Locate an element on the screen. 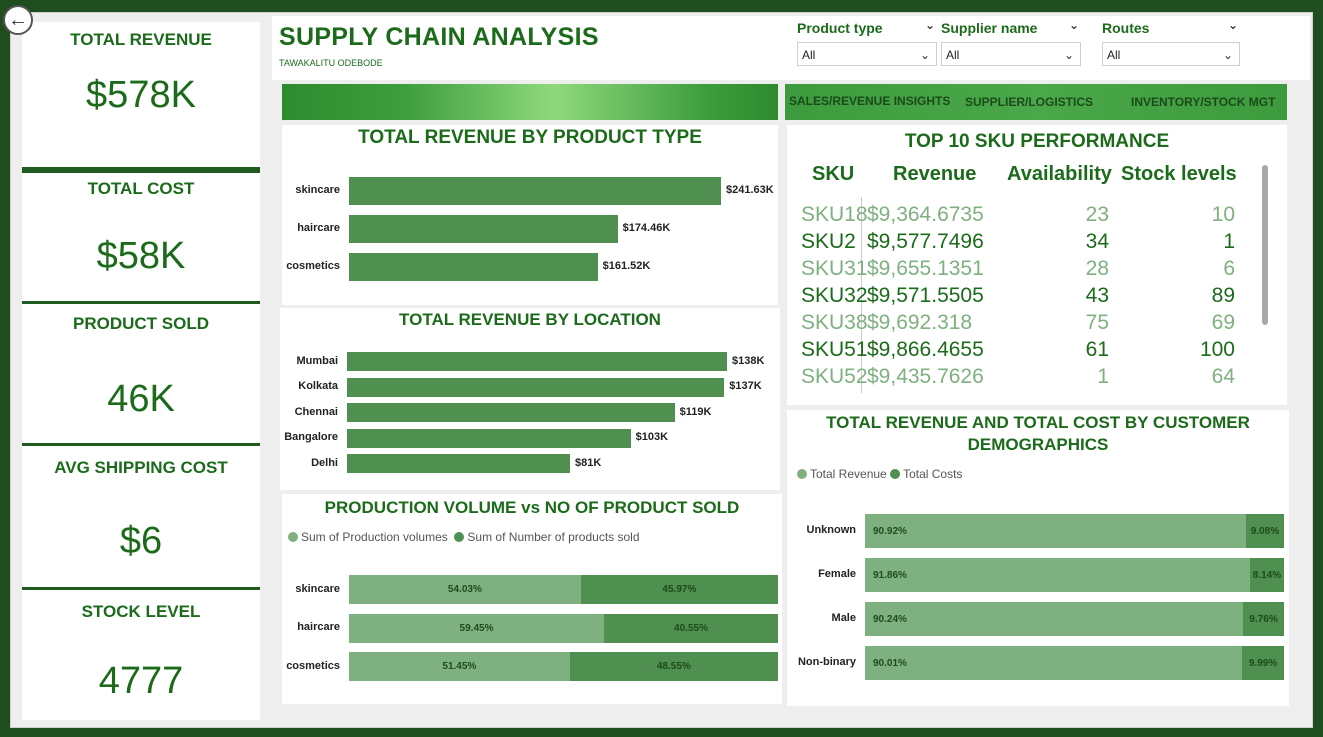 The height and width of the screenshot is (737, 1323). filter-label: Product type is located at coordinates (840, 28).